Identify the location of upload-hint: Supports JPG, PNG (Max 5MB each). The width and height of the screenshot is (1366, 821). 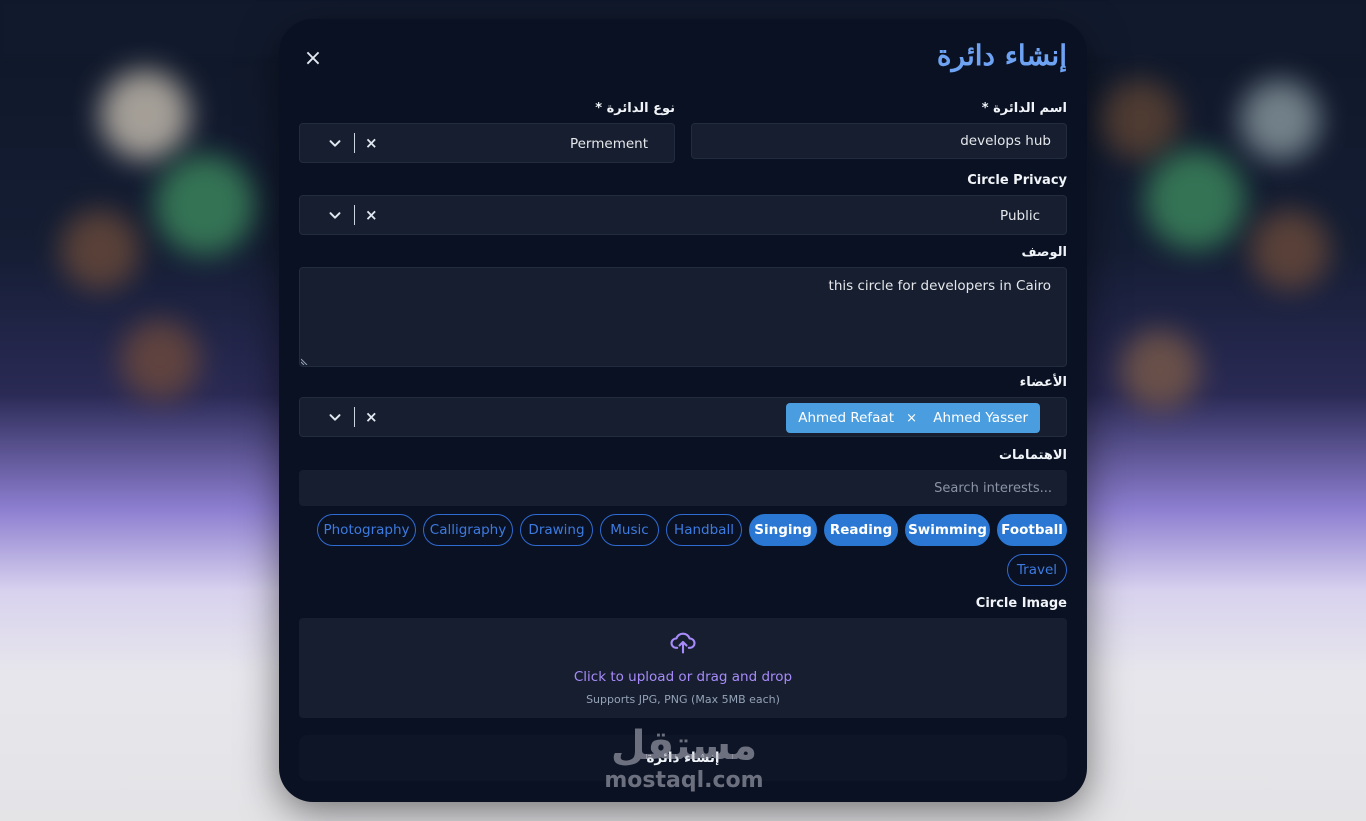
(683, 699).